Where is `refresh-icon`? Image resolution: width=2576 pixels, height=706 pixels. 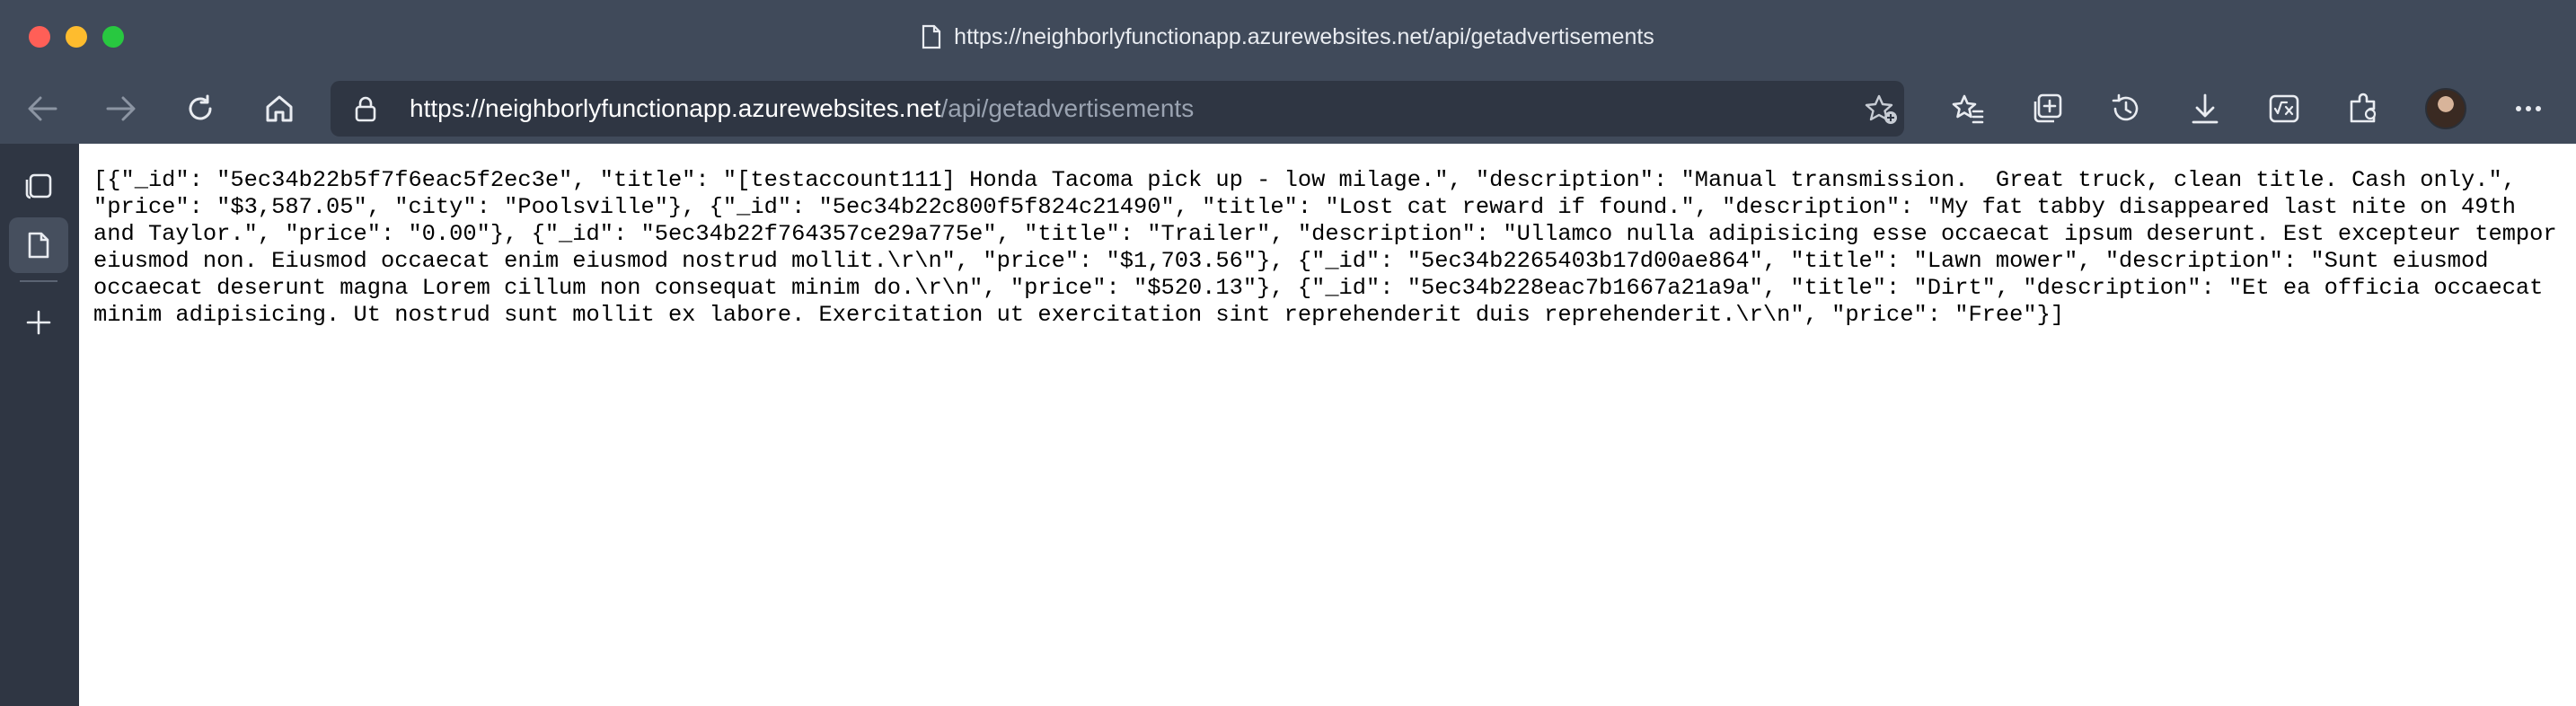
refresh-icon is located at coordinates (200, 109).